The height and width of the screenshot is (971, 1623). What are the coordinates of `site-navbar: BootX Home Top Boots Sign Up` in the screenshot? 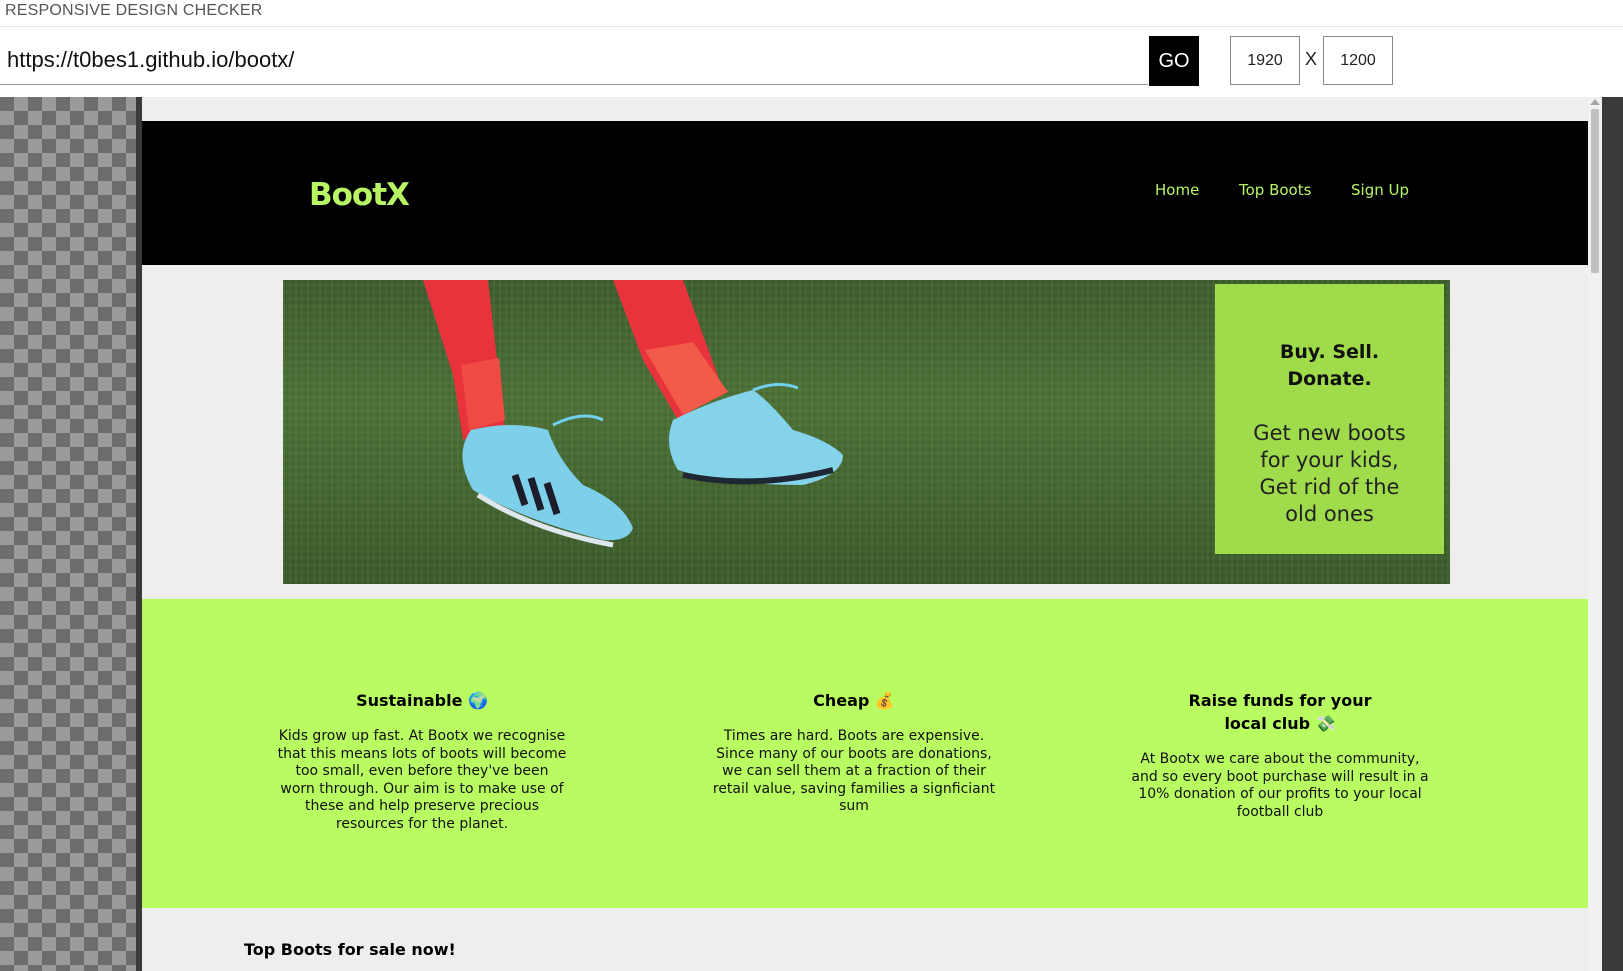 It's located at (865, 193).